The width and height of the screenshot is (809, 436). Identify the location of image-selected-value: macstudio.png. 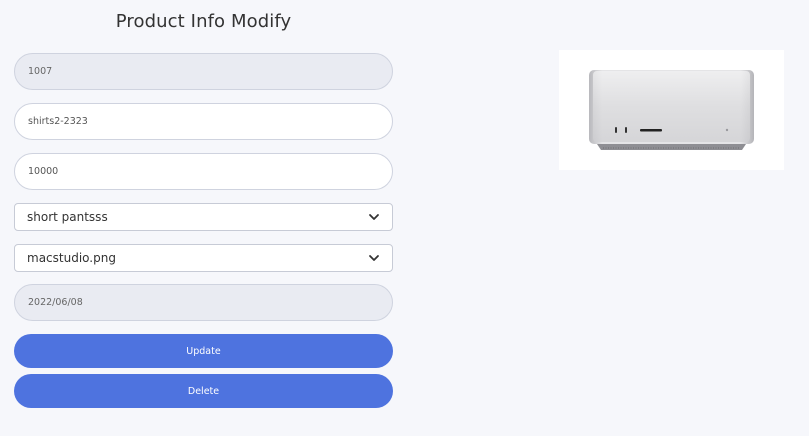
(71, 258).